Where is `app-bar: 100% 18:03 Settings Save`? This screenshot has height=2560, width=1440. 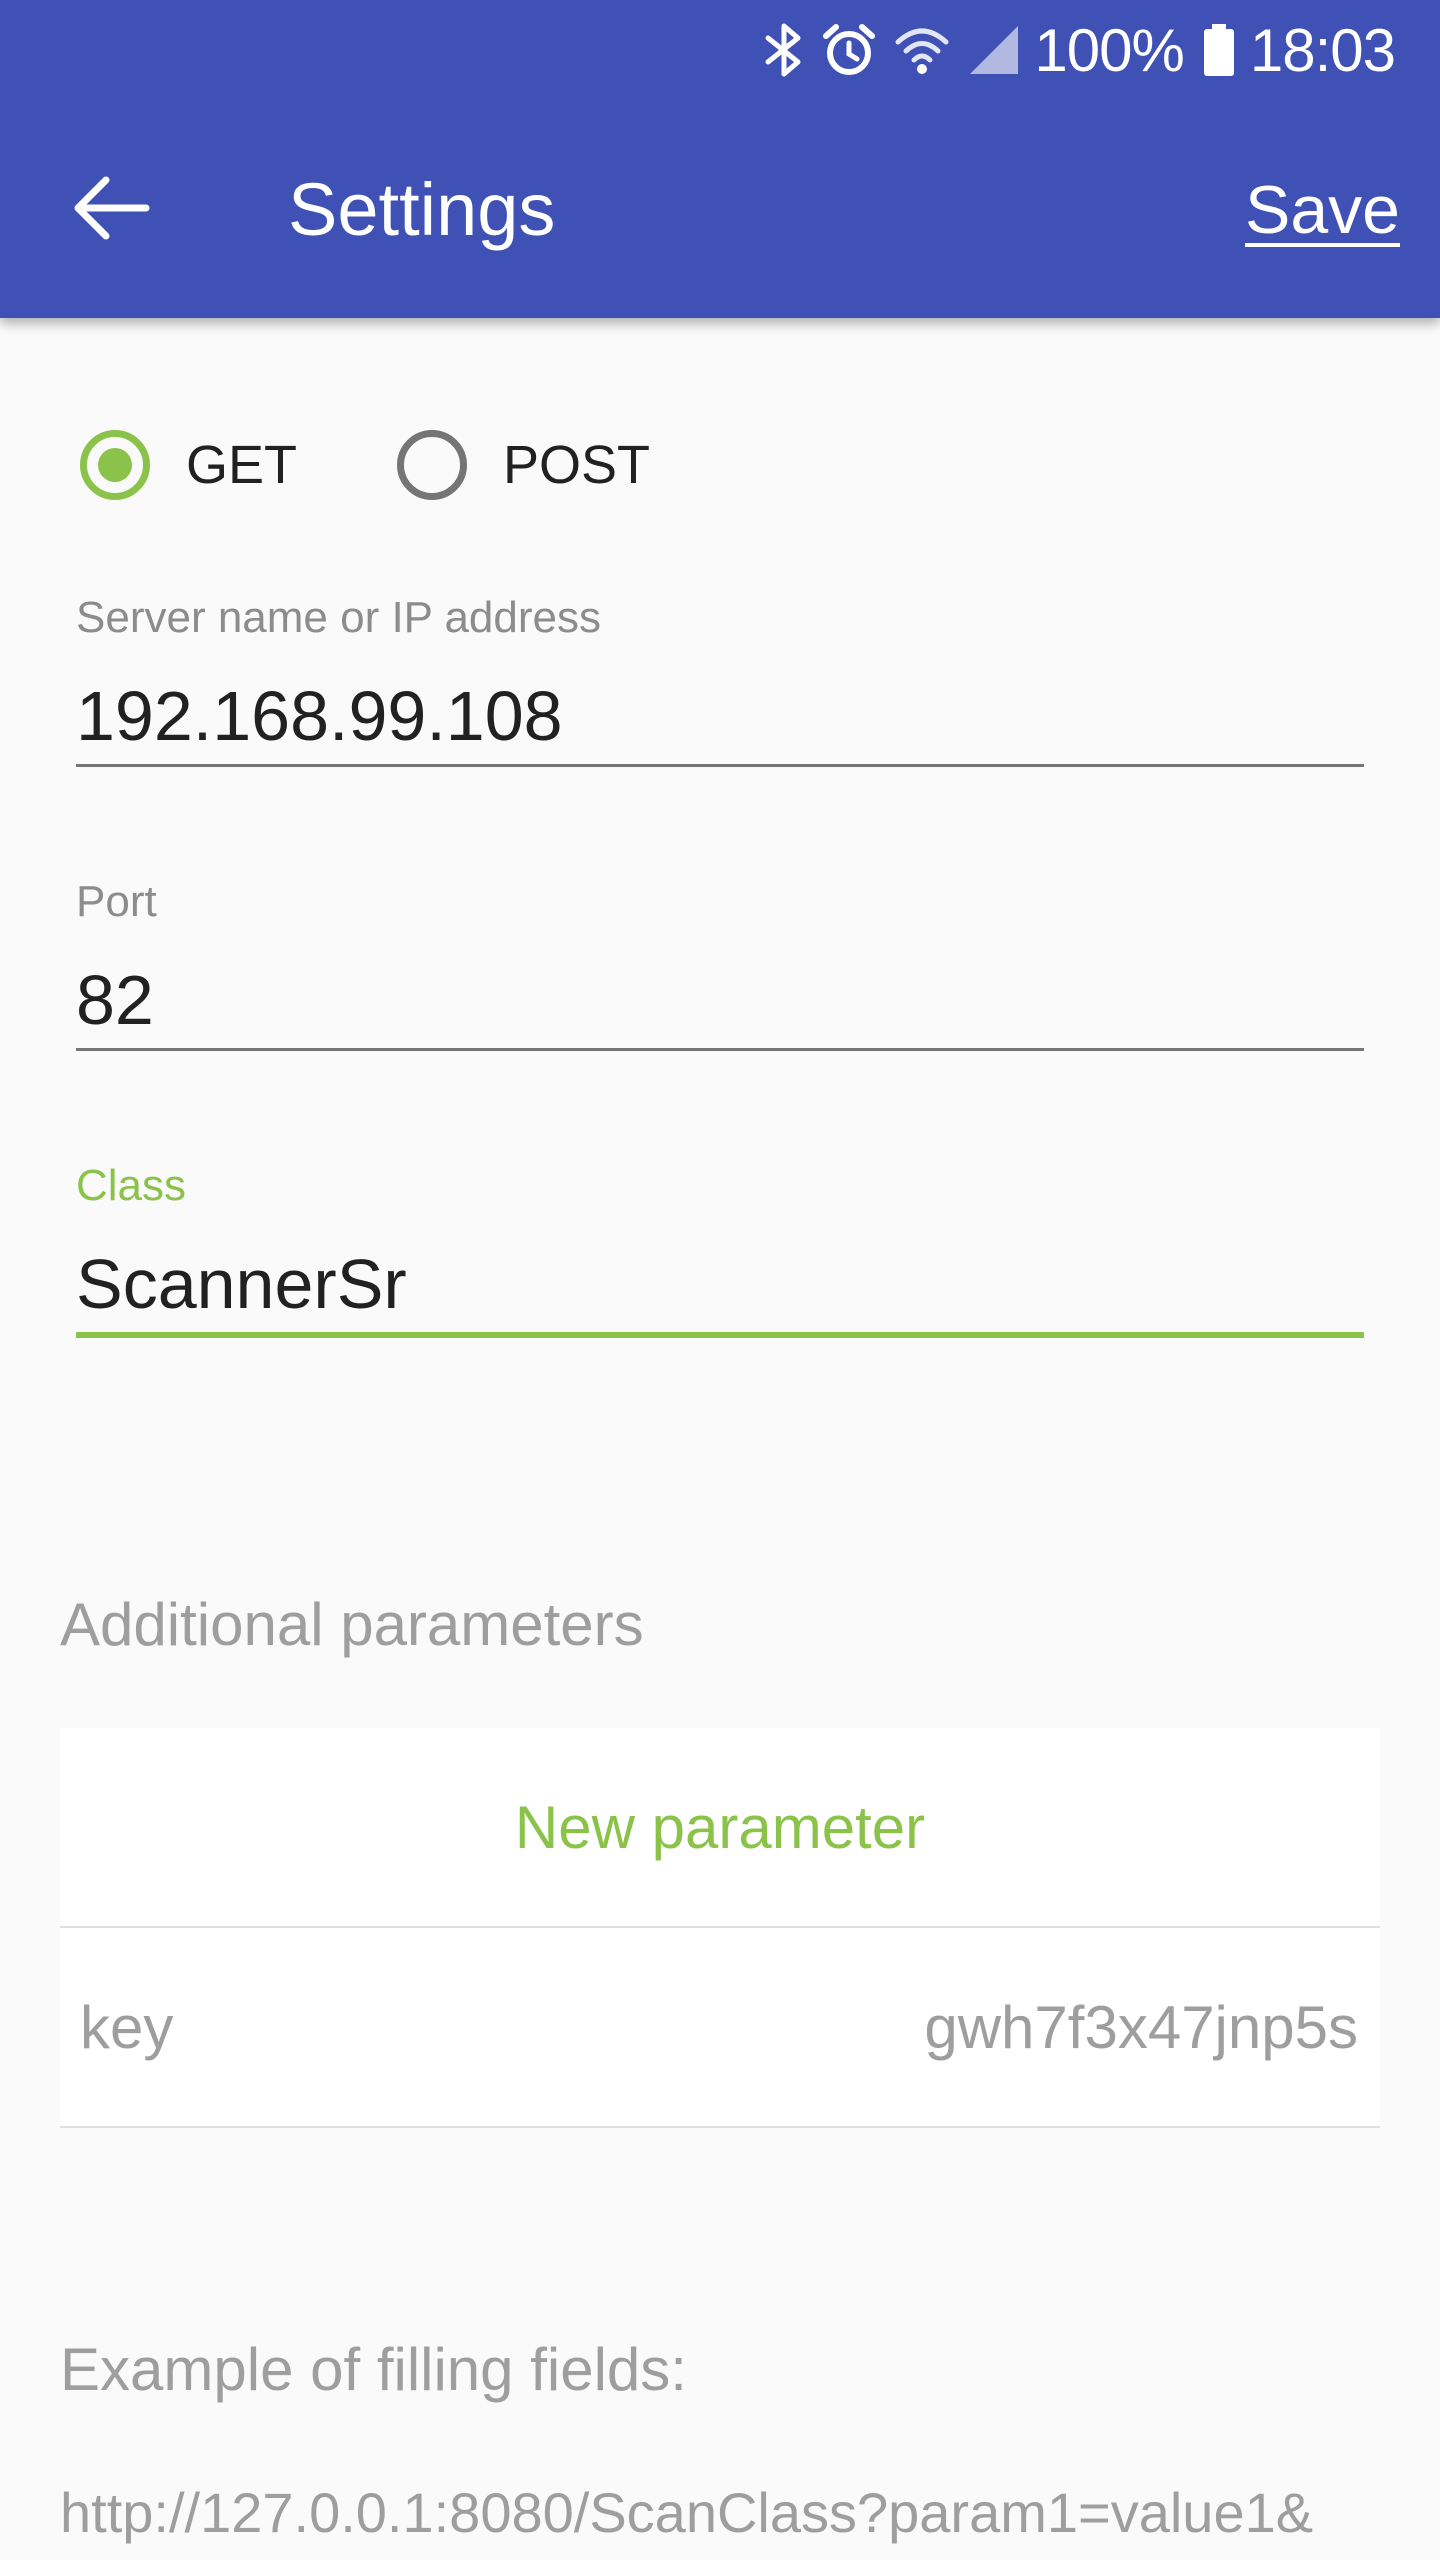
app-bar: 100% 18:03 Settings Save is located at coordinates (720, 159).